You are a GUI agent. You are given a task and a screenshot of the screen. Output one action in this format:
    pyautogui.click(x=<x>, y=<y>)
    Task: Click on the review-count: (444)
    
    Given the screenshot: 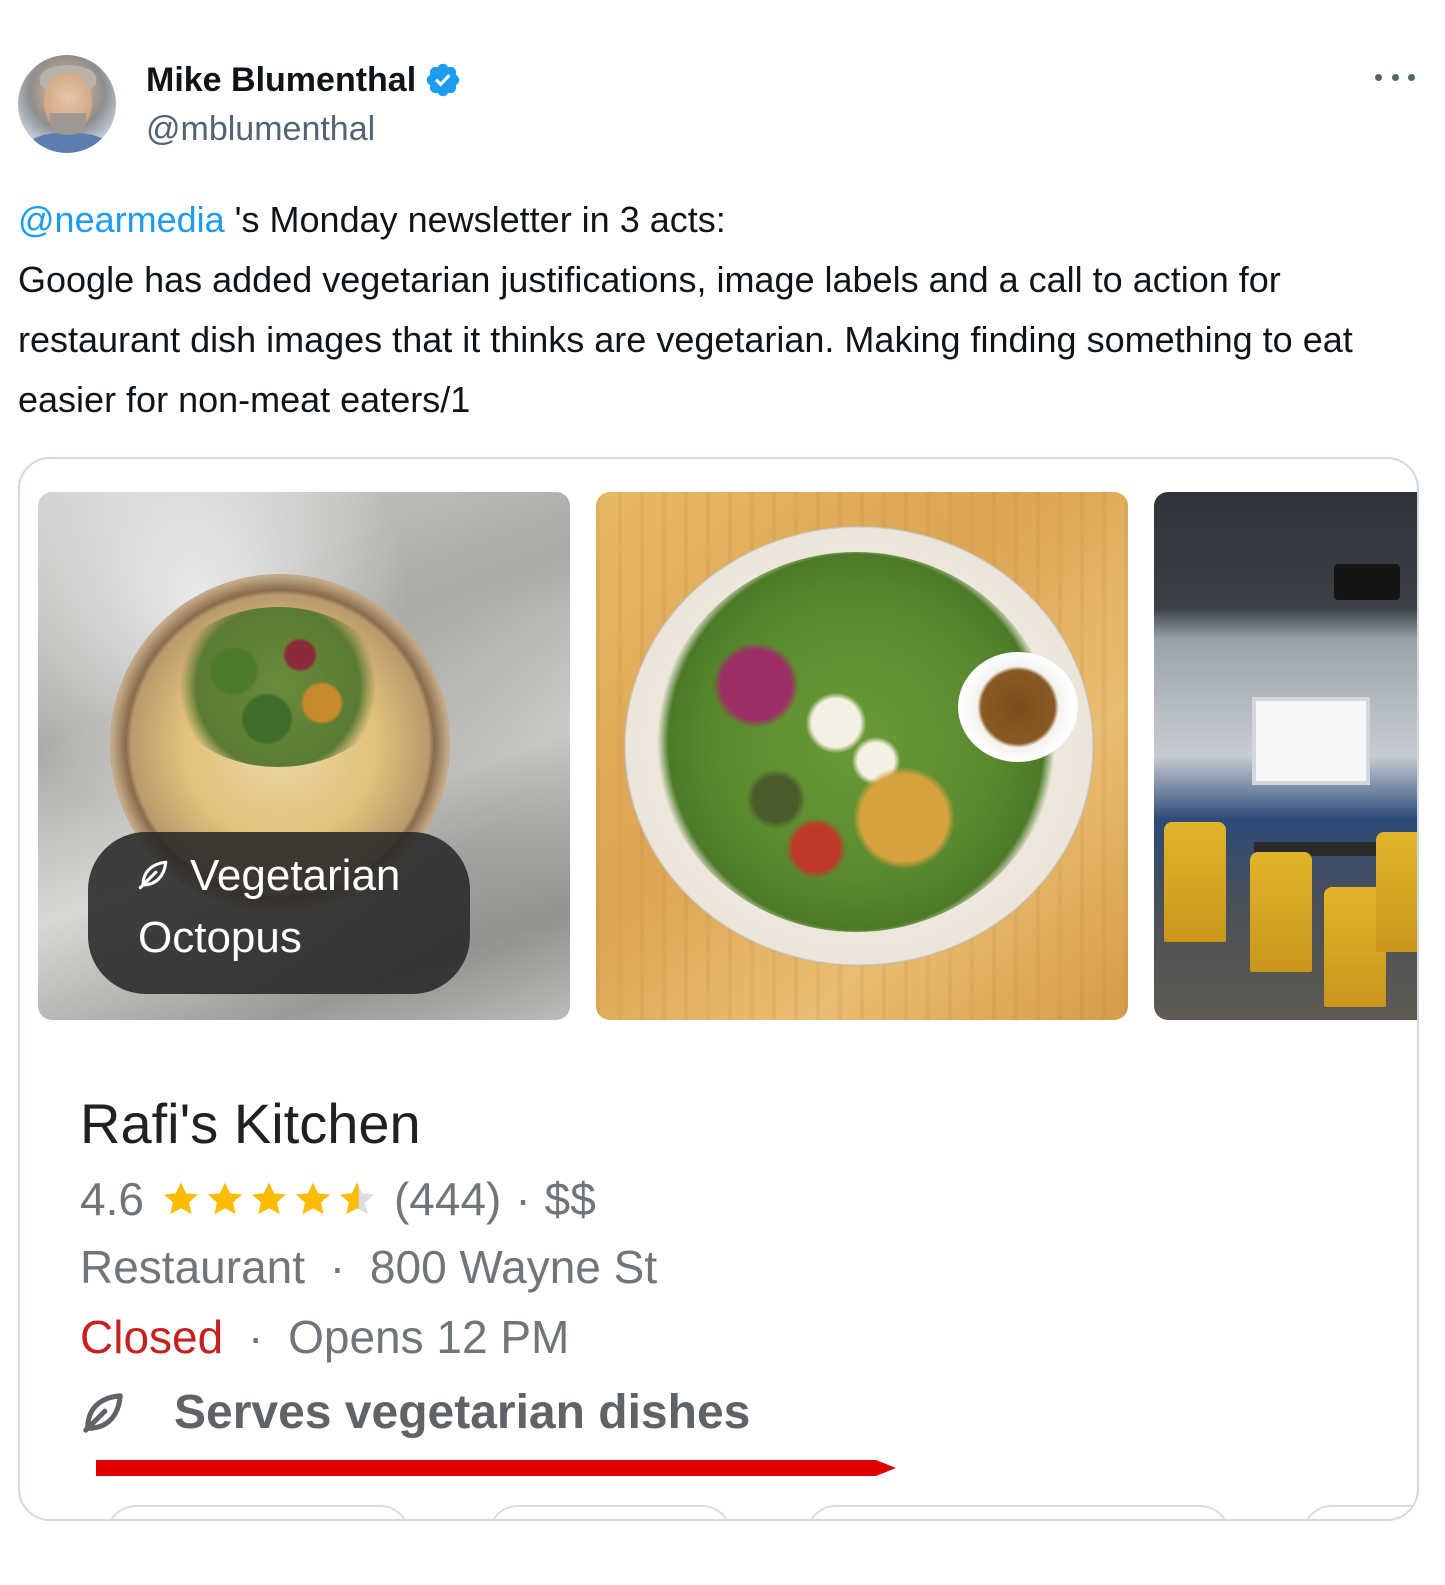 What is the action you would take?
    pyautogui.click(x=447, y=1199)
    